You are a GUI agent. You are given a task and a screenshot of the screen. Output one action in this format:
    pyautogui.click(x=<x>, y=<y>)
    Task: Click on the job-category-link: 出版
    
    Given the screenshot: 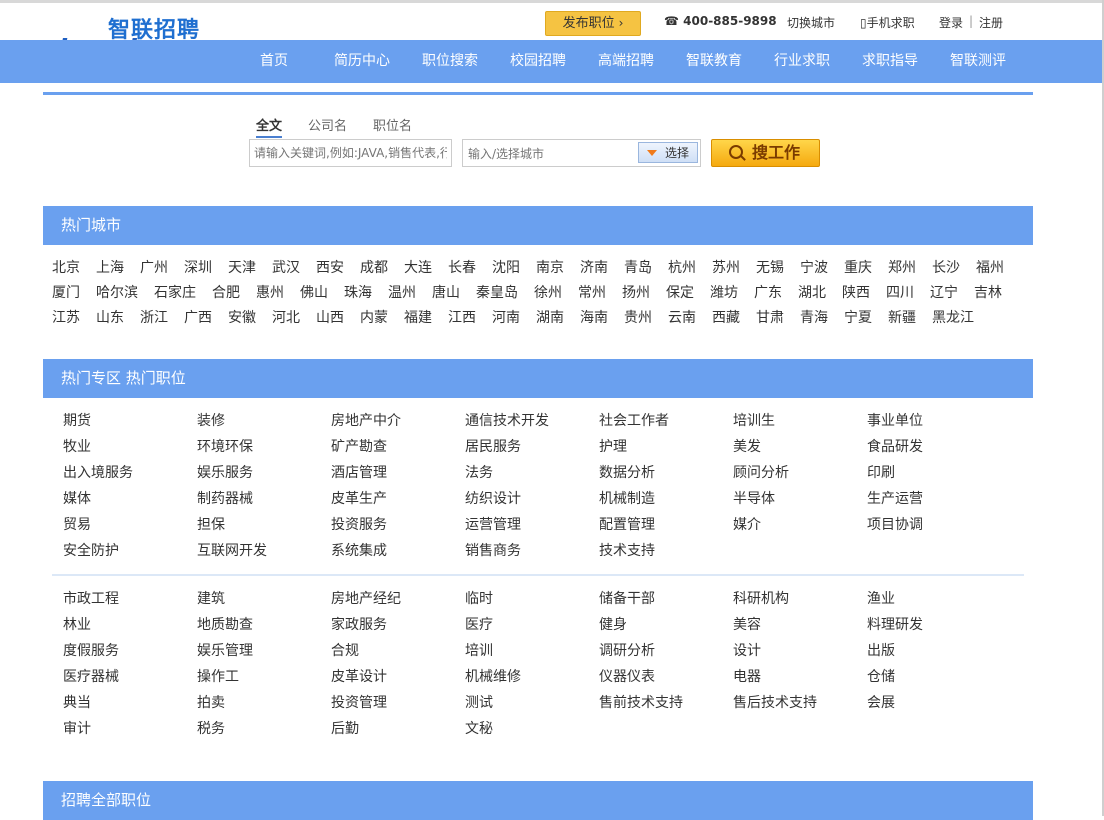 What is the action you would take?
    pyautogui.click(x=881, y=650)
    